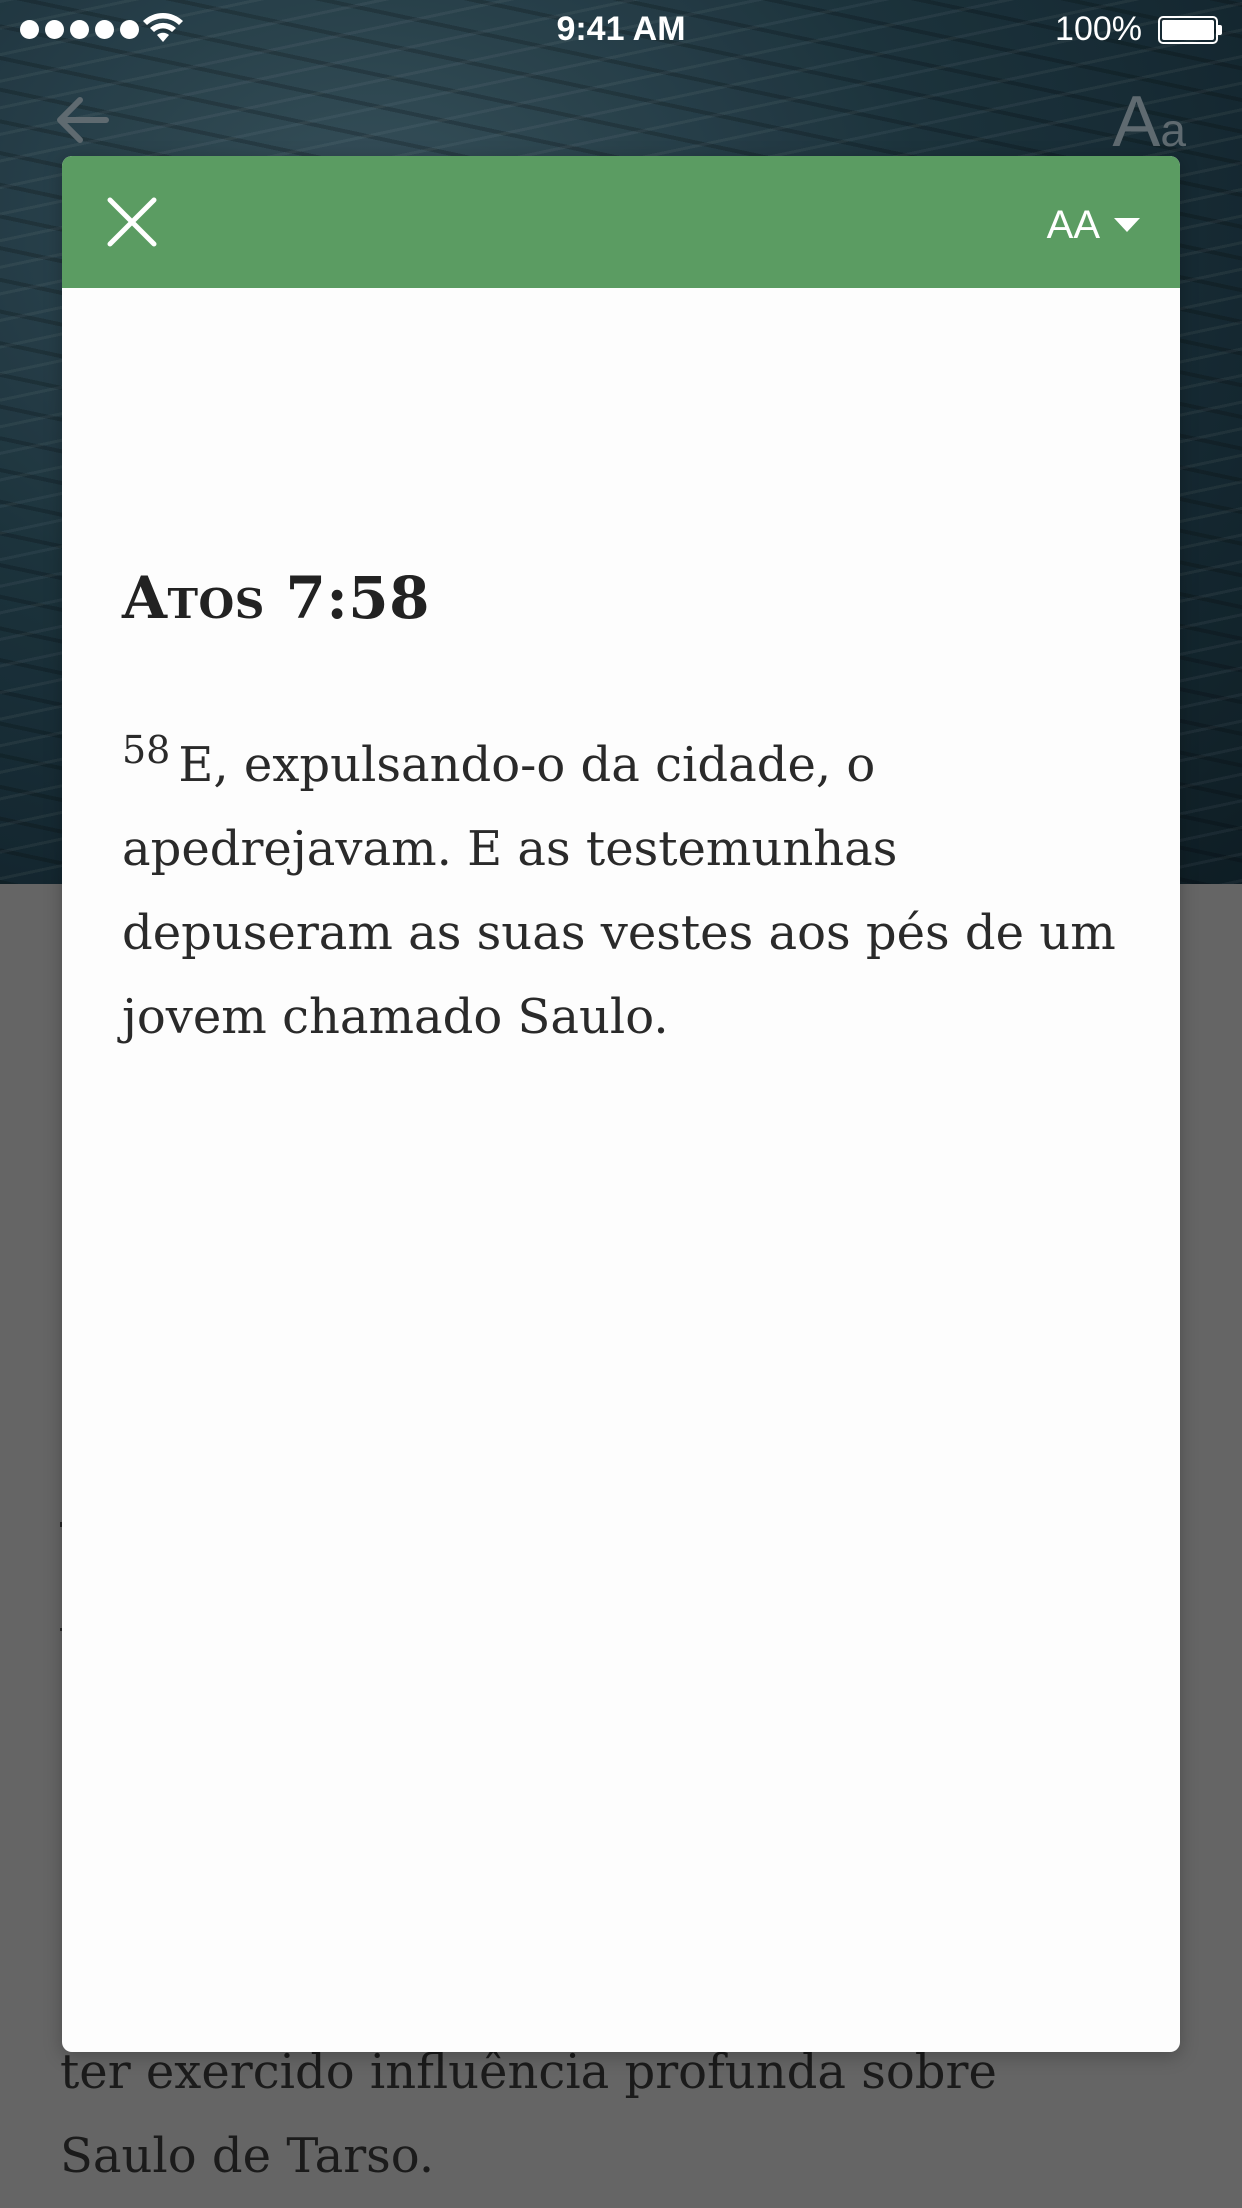 The height and width of the screenshot is (2208, 1242). I want to click on caret-down-icon, so click(1127, 225).